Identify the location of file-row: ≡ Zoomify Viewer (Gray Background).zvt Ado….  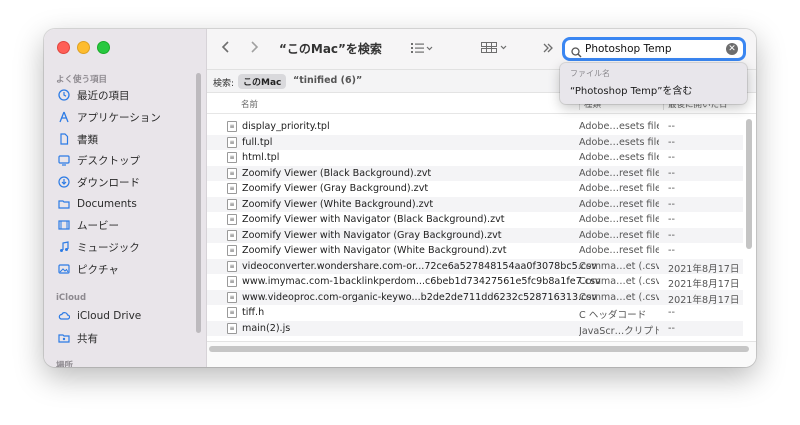
(475, 189).